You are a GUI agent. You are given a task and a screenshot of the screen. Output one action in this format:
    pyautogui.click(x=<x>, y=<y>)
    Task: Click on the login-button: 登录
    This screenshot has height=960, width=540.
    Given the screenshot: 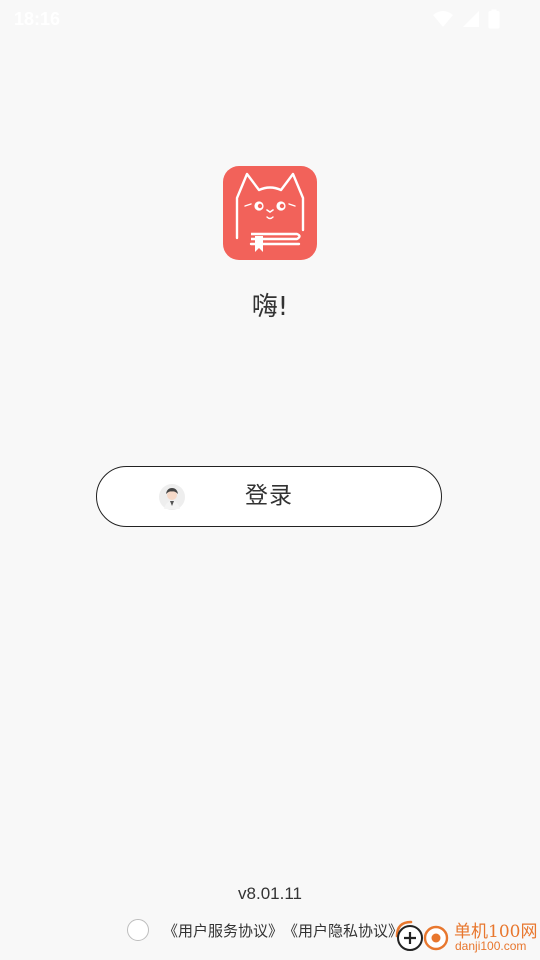 What is the action you would take?
    pyautogui.click(x=269, y=496)
    